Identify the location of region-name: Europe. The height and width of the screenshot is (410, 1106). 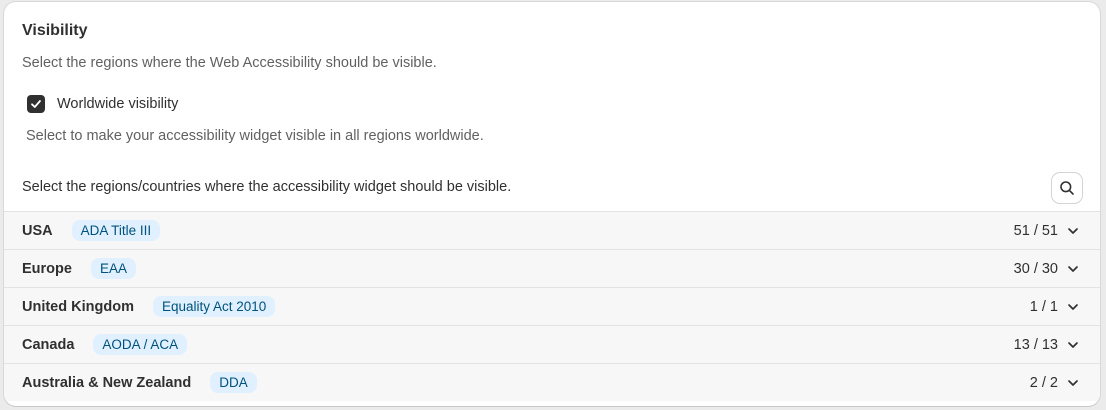
(47, 268).